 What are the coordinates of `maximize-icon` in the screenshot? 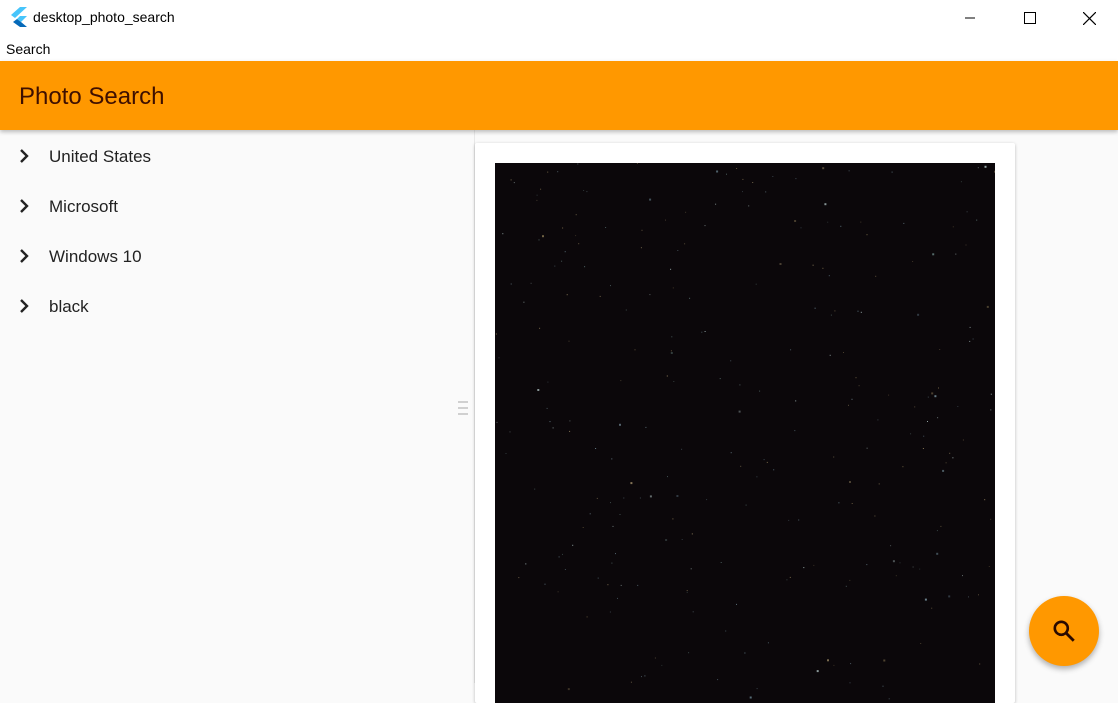 It's located at (1030, 18).